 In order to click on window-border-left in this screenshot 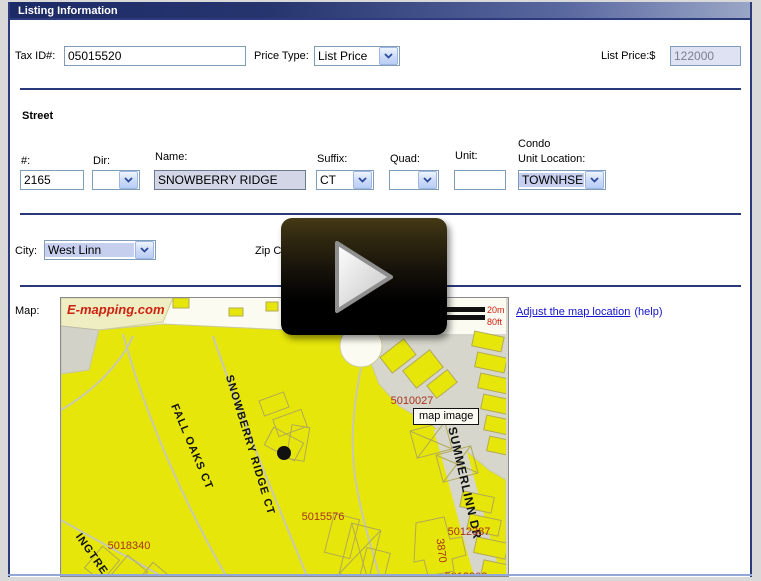, I will do `click(9, 289)`.